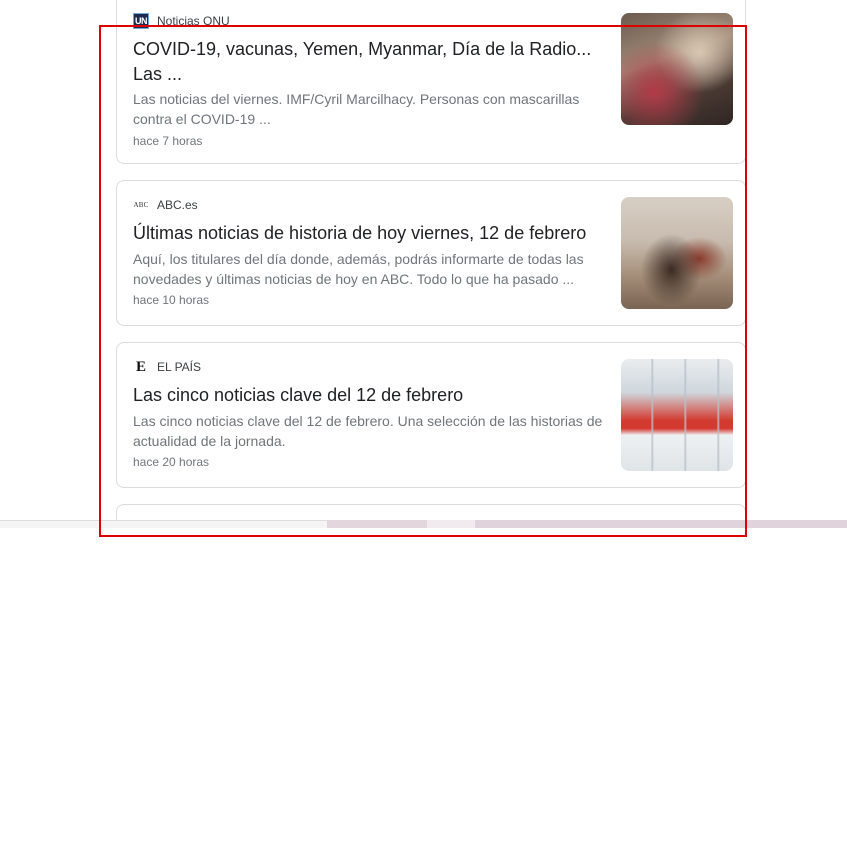 This screenshot has height=853, width=847. I want to click on news-timestamp: hace 10 horas, so click(171, 300).